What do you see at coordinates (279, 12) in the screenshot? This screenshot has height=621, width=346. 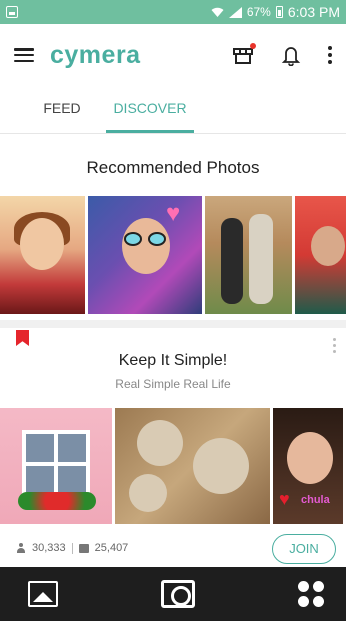 I see `battery-icon` at bounding box center [279, 12].